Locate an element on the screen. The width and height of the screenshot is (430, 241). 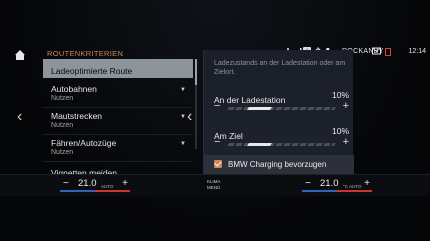
charging-station-setting: An der Ladestation 10% − + is located at coordinates (281, 101).